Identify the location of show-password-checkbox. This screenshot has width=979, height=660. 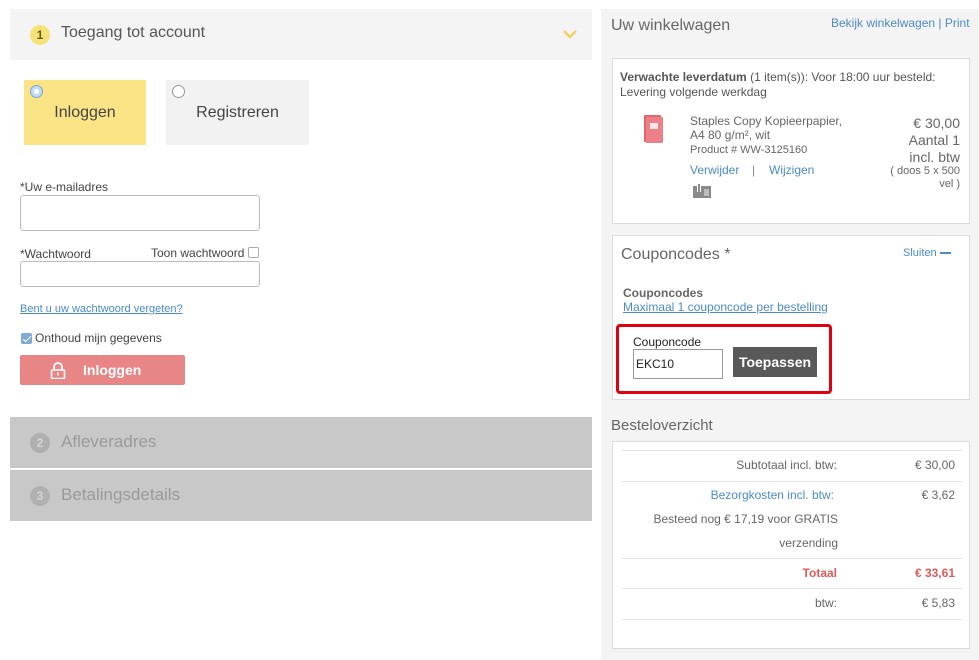
(253, 252).